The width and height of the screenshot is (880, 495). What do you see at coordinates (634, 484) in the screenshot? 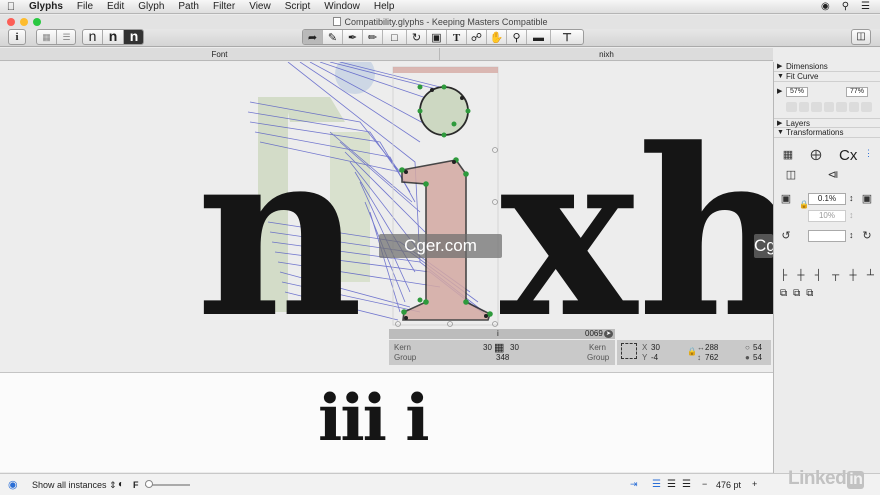
I see `text-direction-icon: ⇥` at bounding box center [634, 484].